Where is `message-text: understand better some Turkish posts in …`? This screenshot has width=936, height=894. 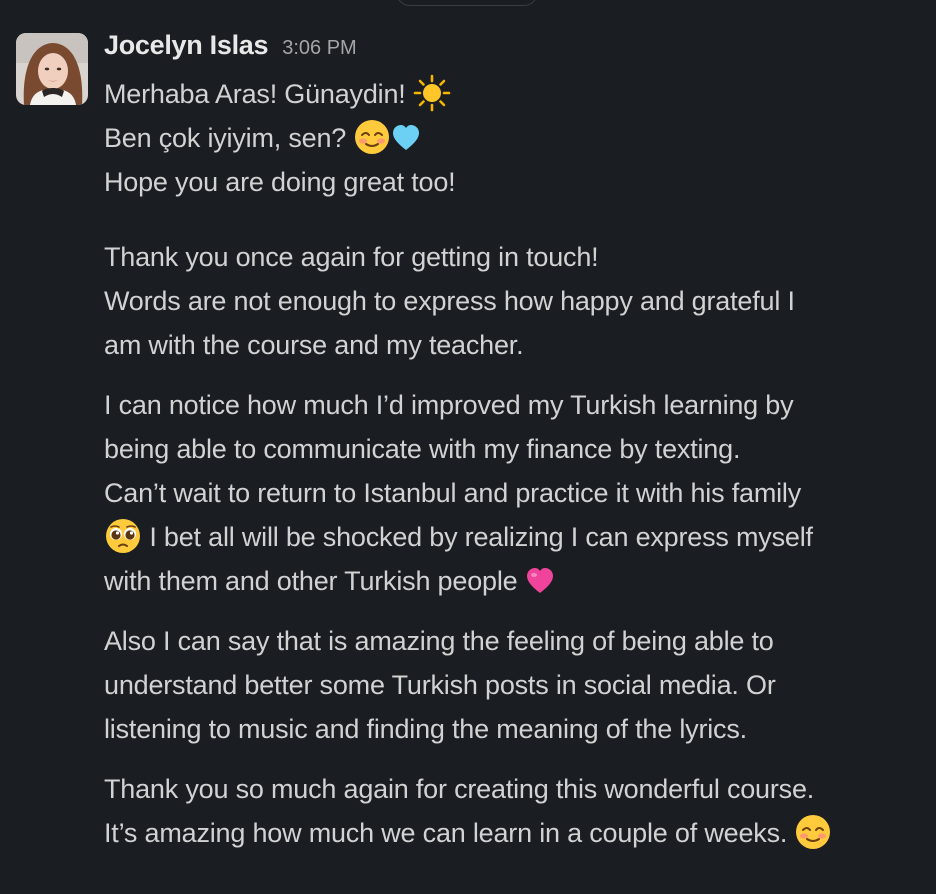
message-text: understand better some Turkish posts in … is located at coordinates (440, 685).